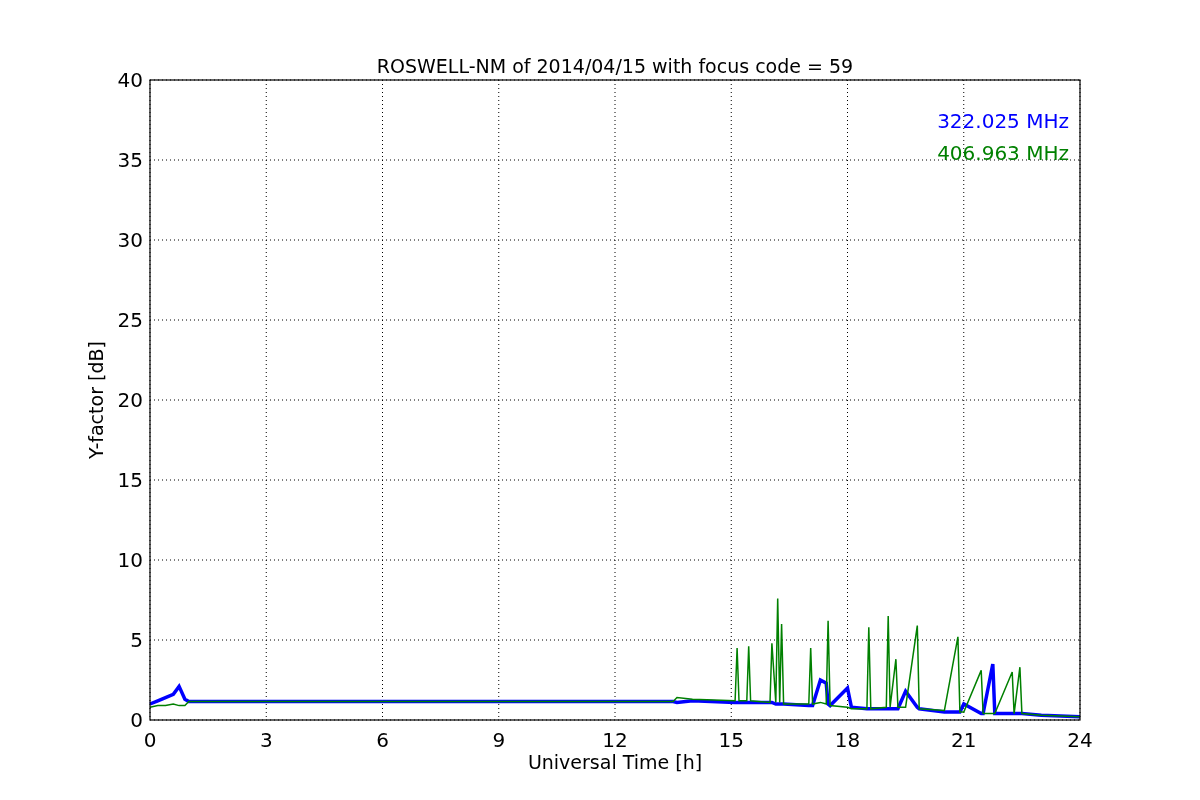 Image resolution: width=1200 pixels, height=800 pixels. I want to click on tick-label: 5, so click(136, 640).